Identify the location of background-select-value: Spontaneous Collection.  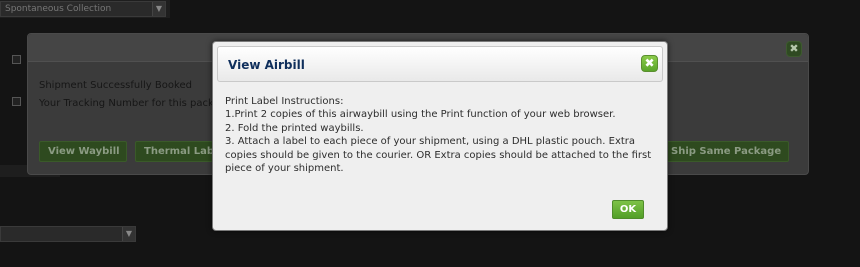
(58, 9).